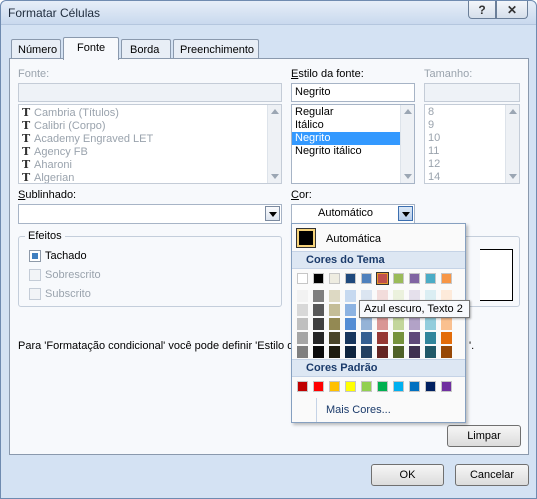 The height and width of the screenshot is (499, 537). Describe the element at coordinates (36, 49) in the screenshot. I see `tab-numero: Número` at that location.